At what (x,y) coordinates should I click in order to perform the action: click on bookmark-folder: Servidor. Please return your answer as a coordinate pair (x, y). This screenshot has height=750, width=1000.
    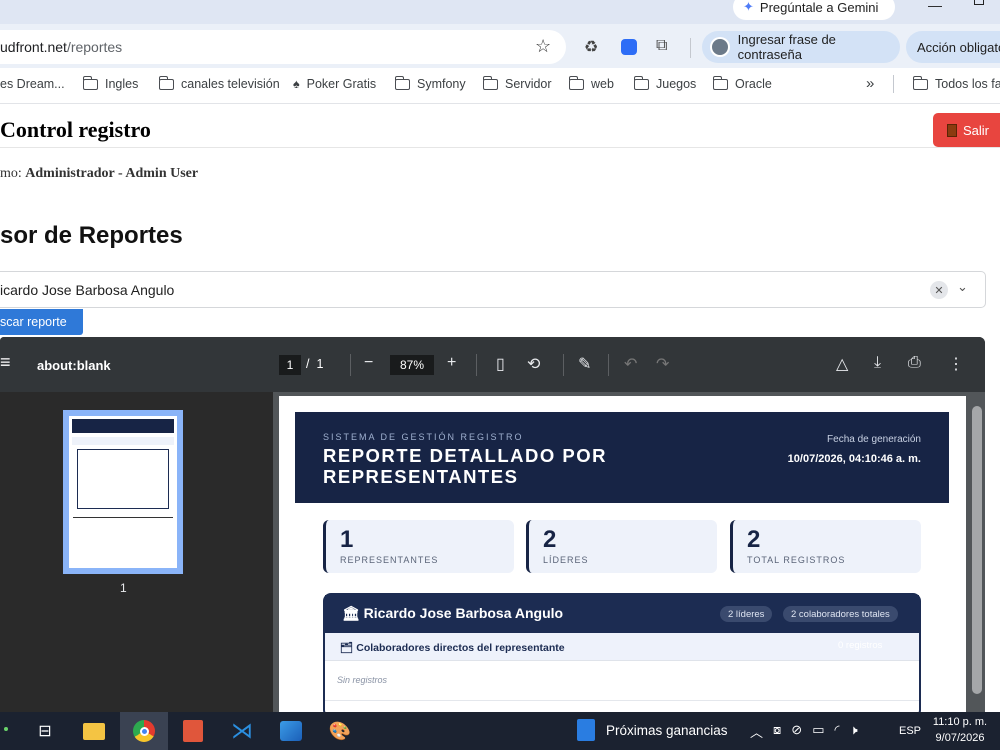
    Looking at the image, I should click on (517, 83).